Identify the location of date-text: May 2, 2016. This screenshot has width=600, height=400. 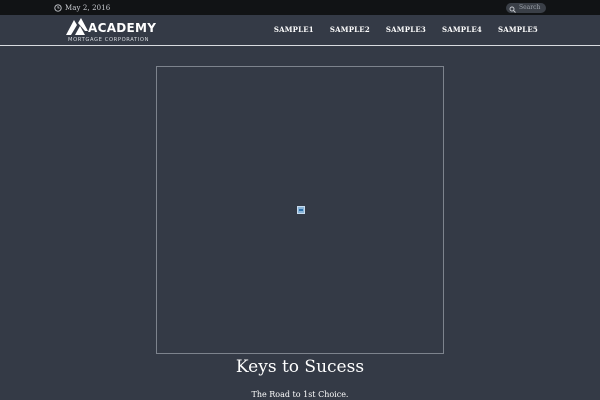
(88, 7).